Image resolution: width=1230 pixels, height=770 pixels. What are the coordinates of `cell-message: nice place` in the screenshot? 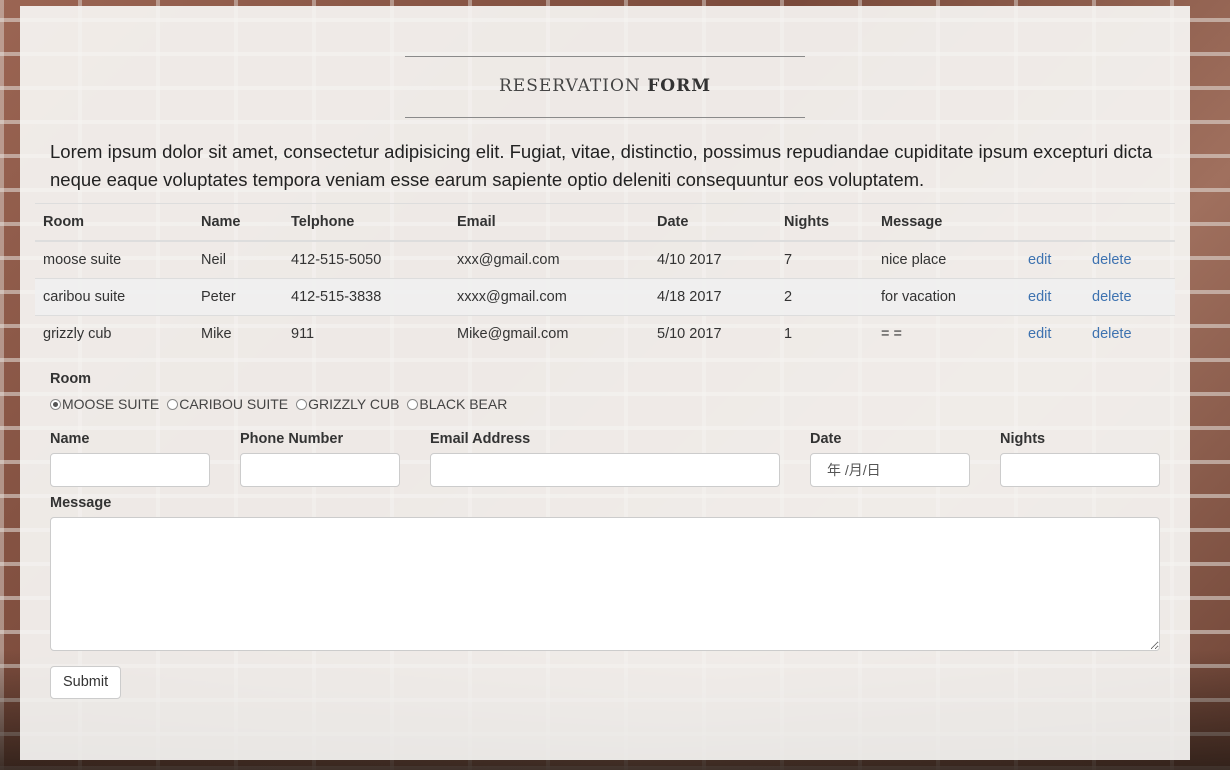 It's located at (946, 259).